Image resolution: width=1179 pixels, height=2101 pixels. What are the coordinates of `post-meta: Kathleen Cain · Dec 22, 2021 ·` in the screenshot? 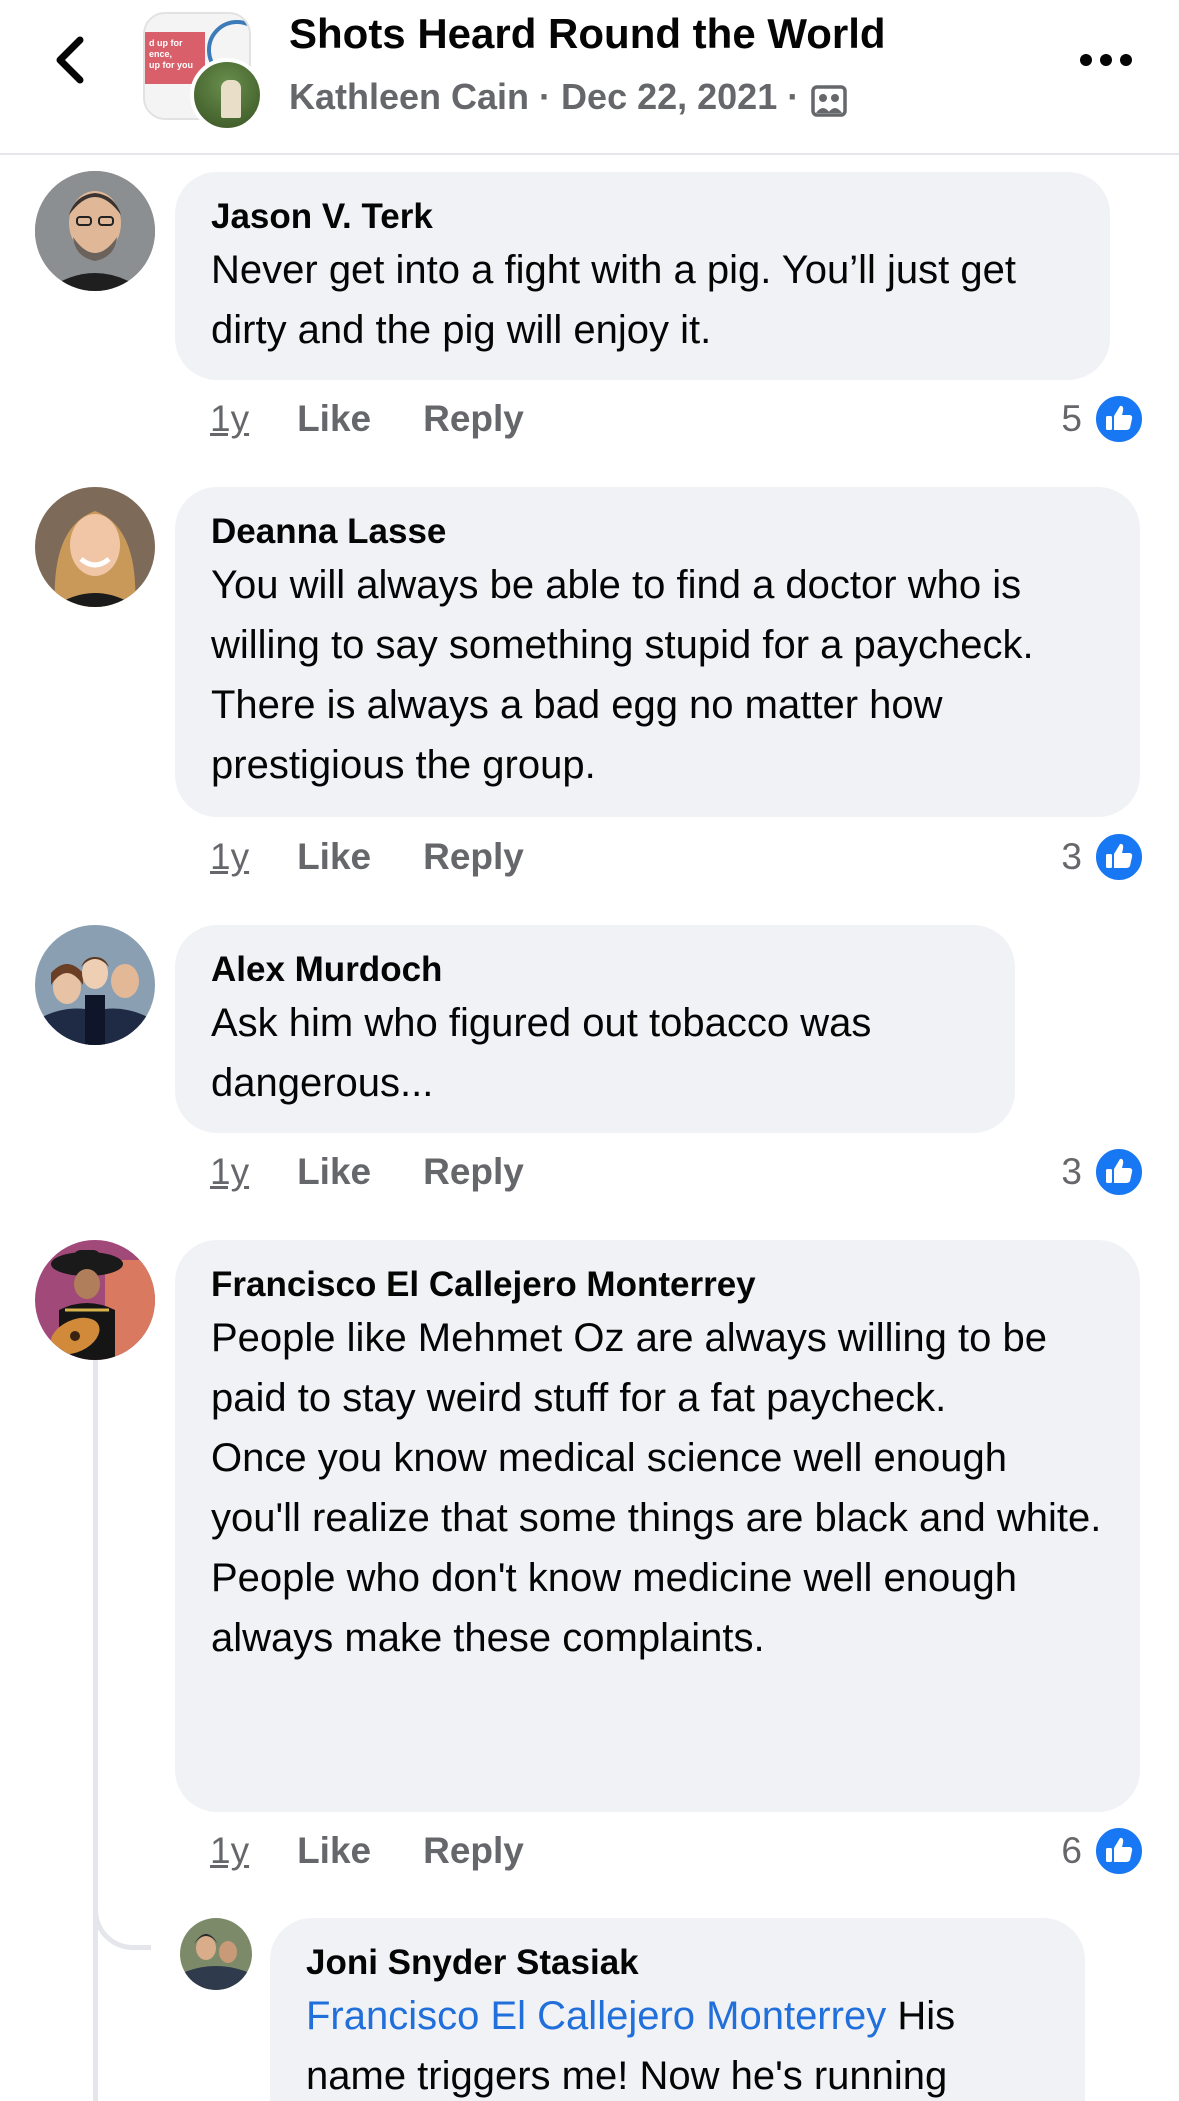 It's located at (568, 97).